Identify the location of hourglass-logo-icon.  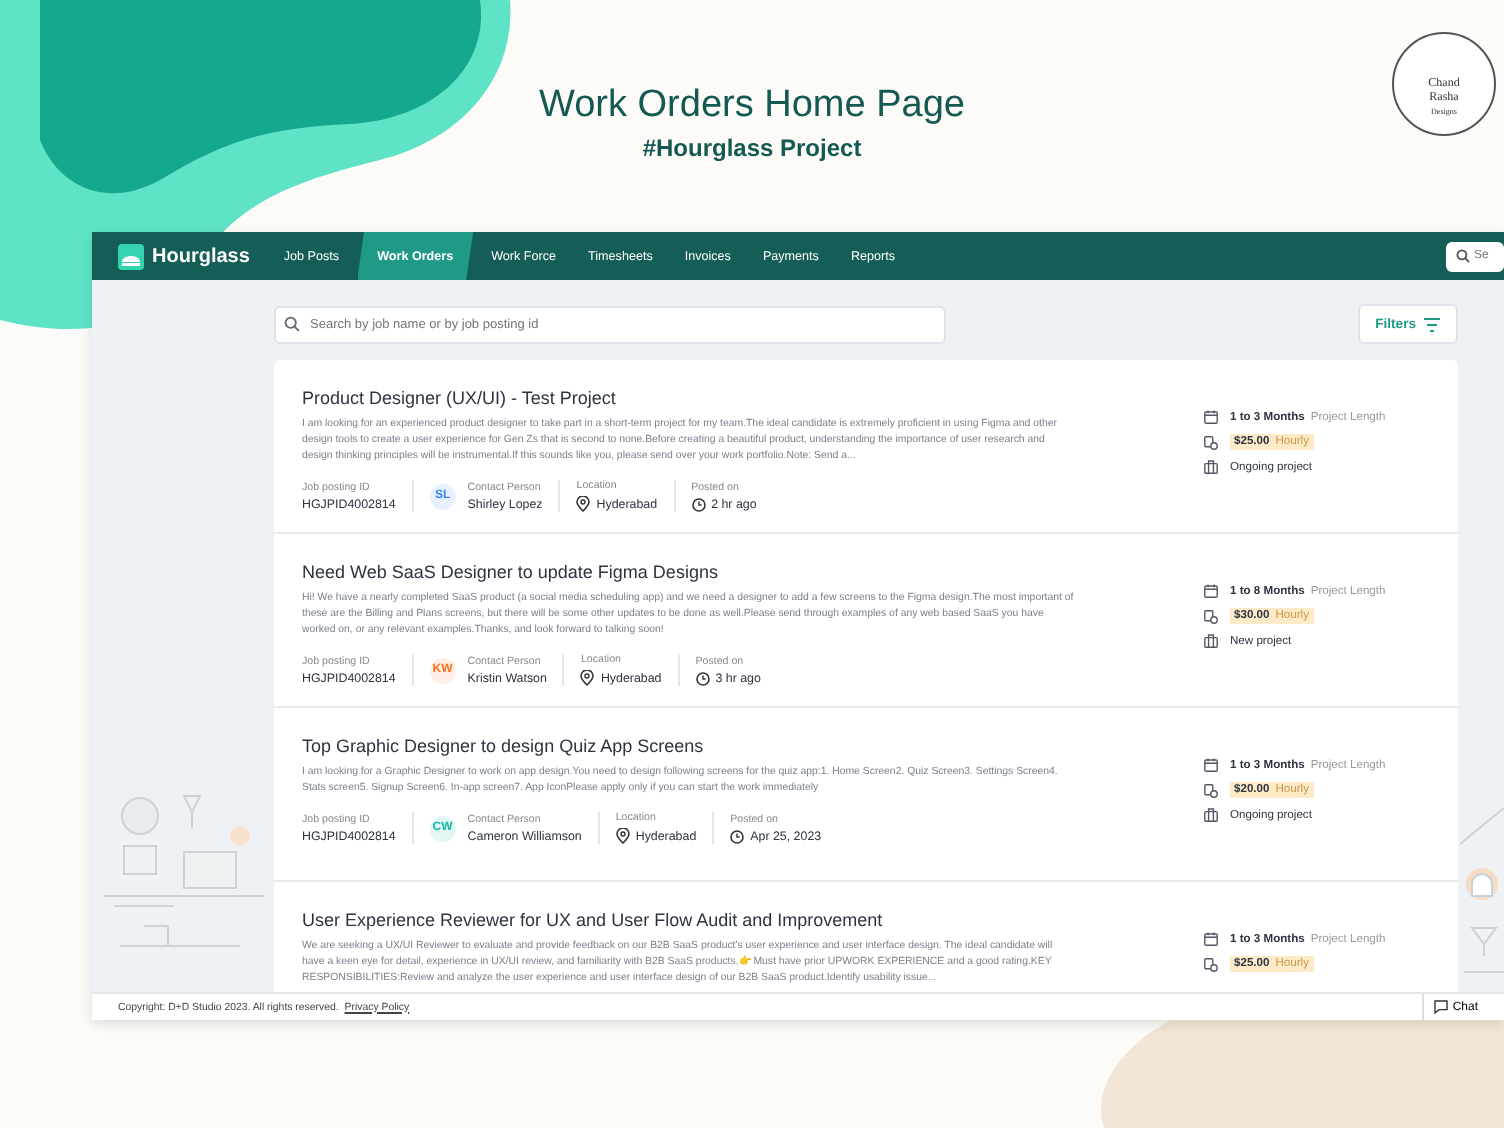
(131, 256).